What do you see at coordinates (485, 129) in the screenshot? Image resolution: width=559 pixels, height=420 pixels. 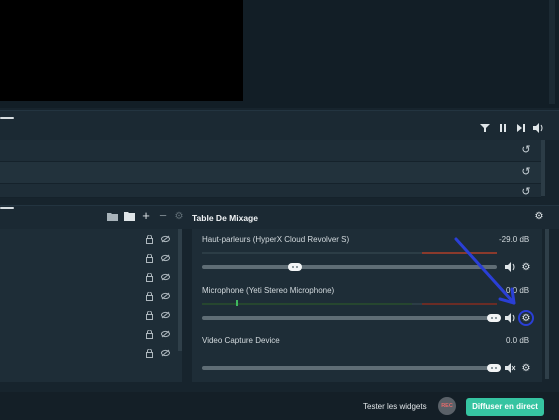 I see `filter-icon` at bounding box center [485, 129].